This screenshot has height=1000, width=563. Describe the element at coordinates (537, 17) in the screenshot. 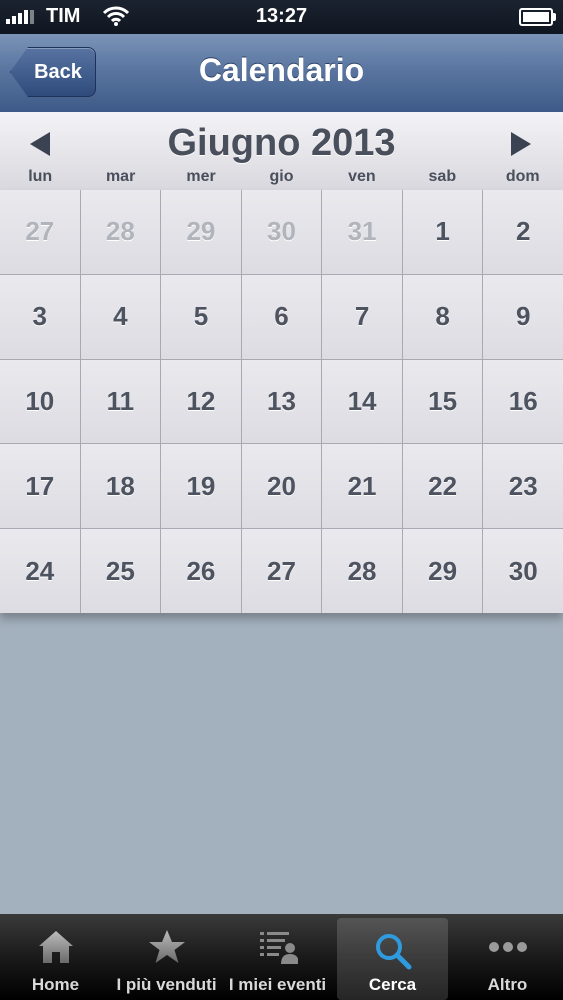

I see `battery-icon` at that location.